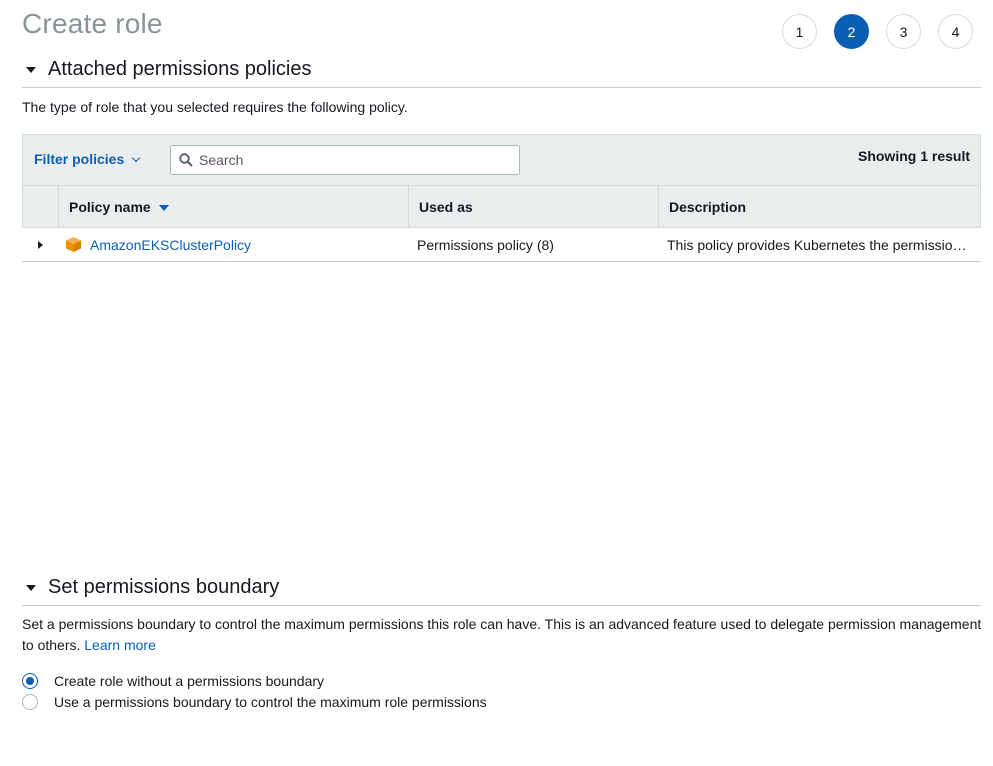 Image resolution: width=993 pixels, height=766 pixels. What do you see at coordinates (163, 207) in the screenshot?
I see `sort-desc-icon` at bounding box center [163, 207].